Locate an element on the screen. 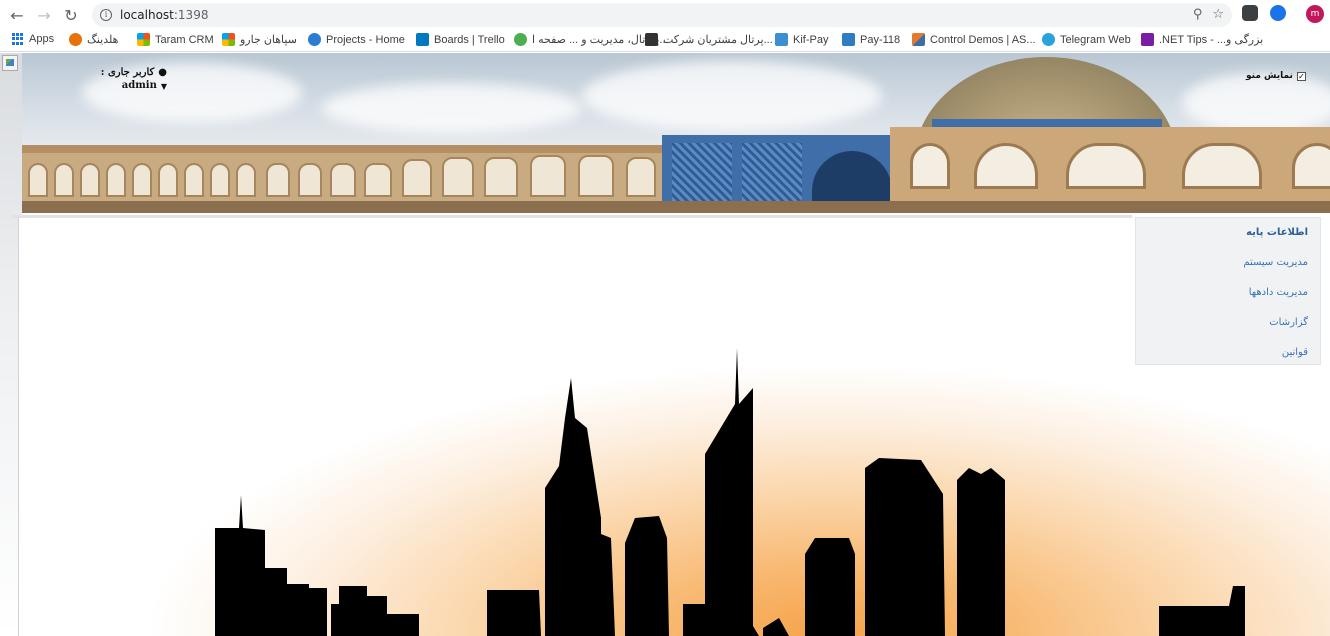 The height and width of the screenshot is (636, 1330). bookmark-apps: Apps is located at coordinates (33, 39).